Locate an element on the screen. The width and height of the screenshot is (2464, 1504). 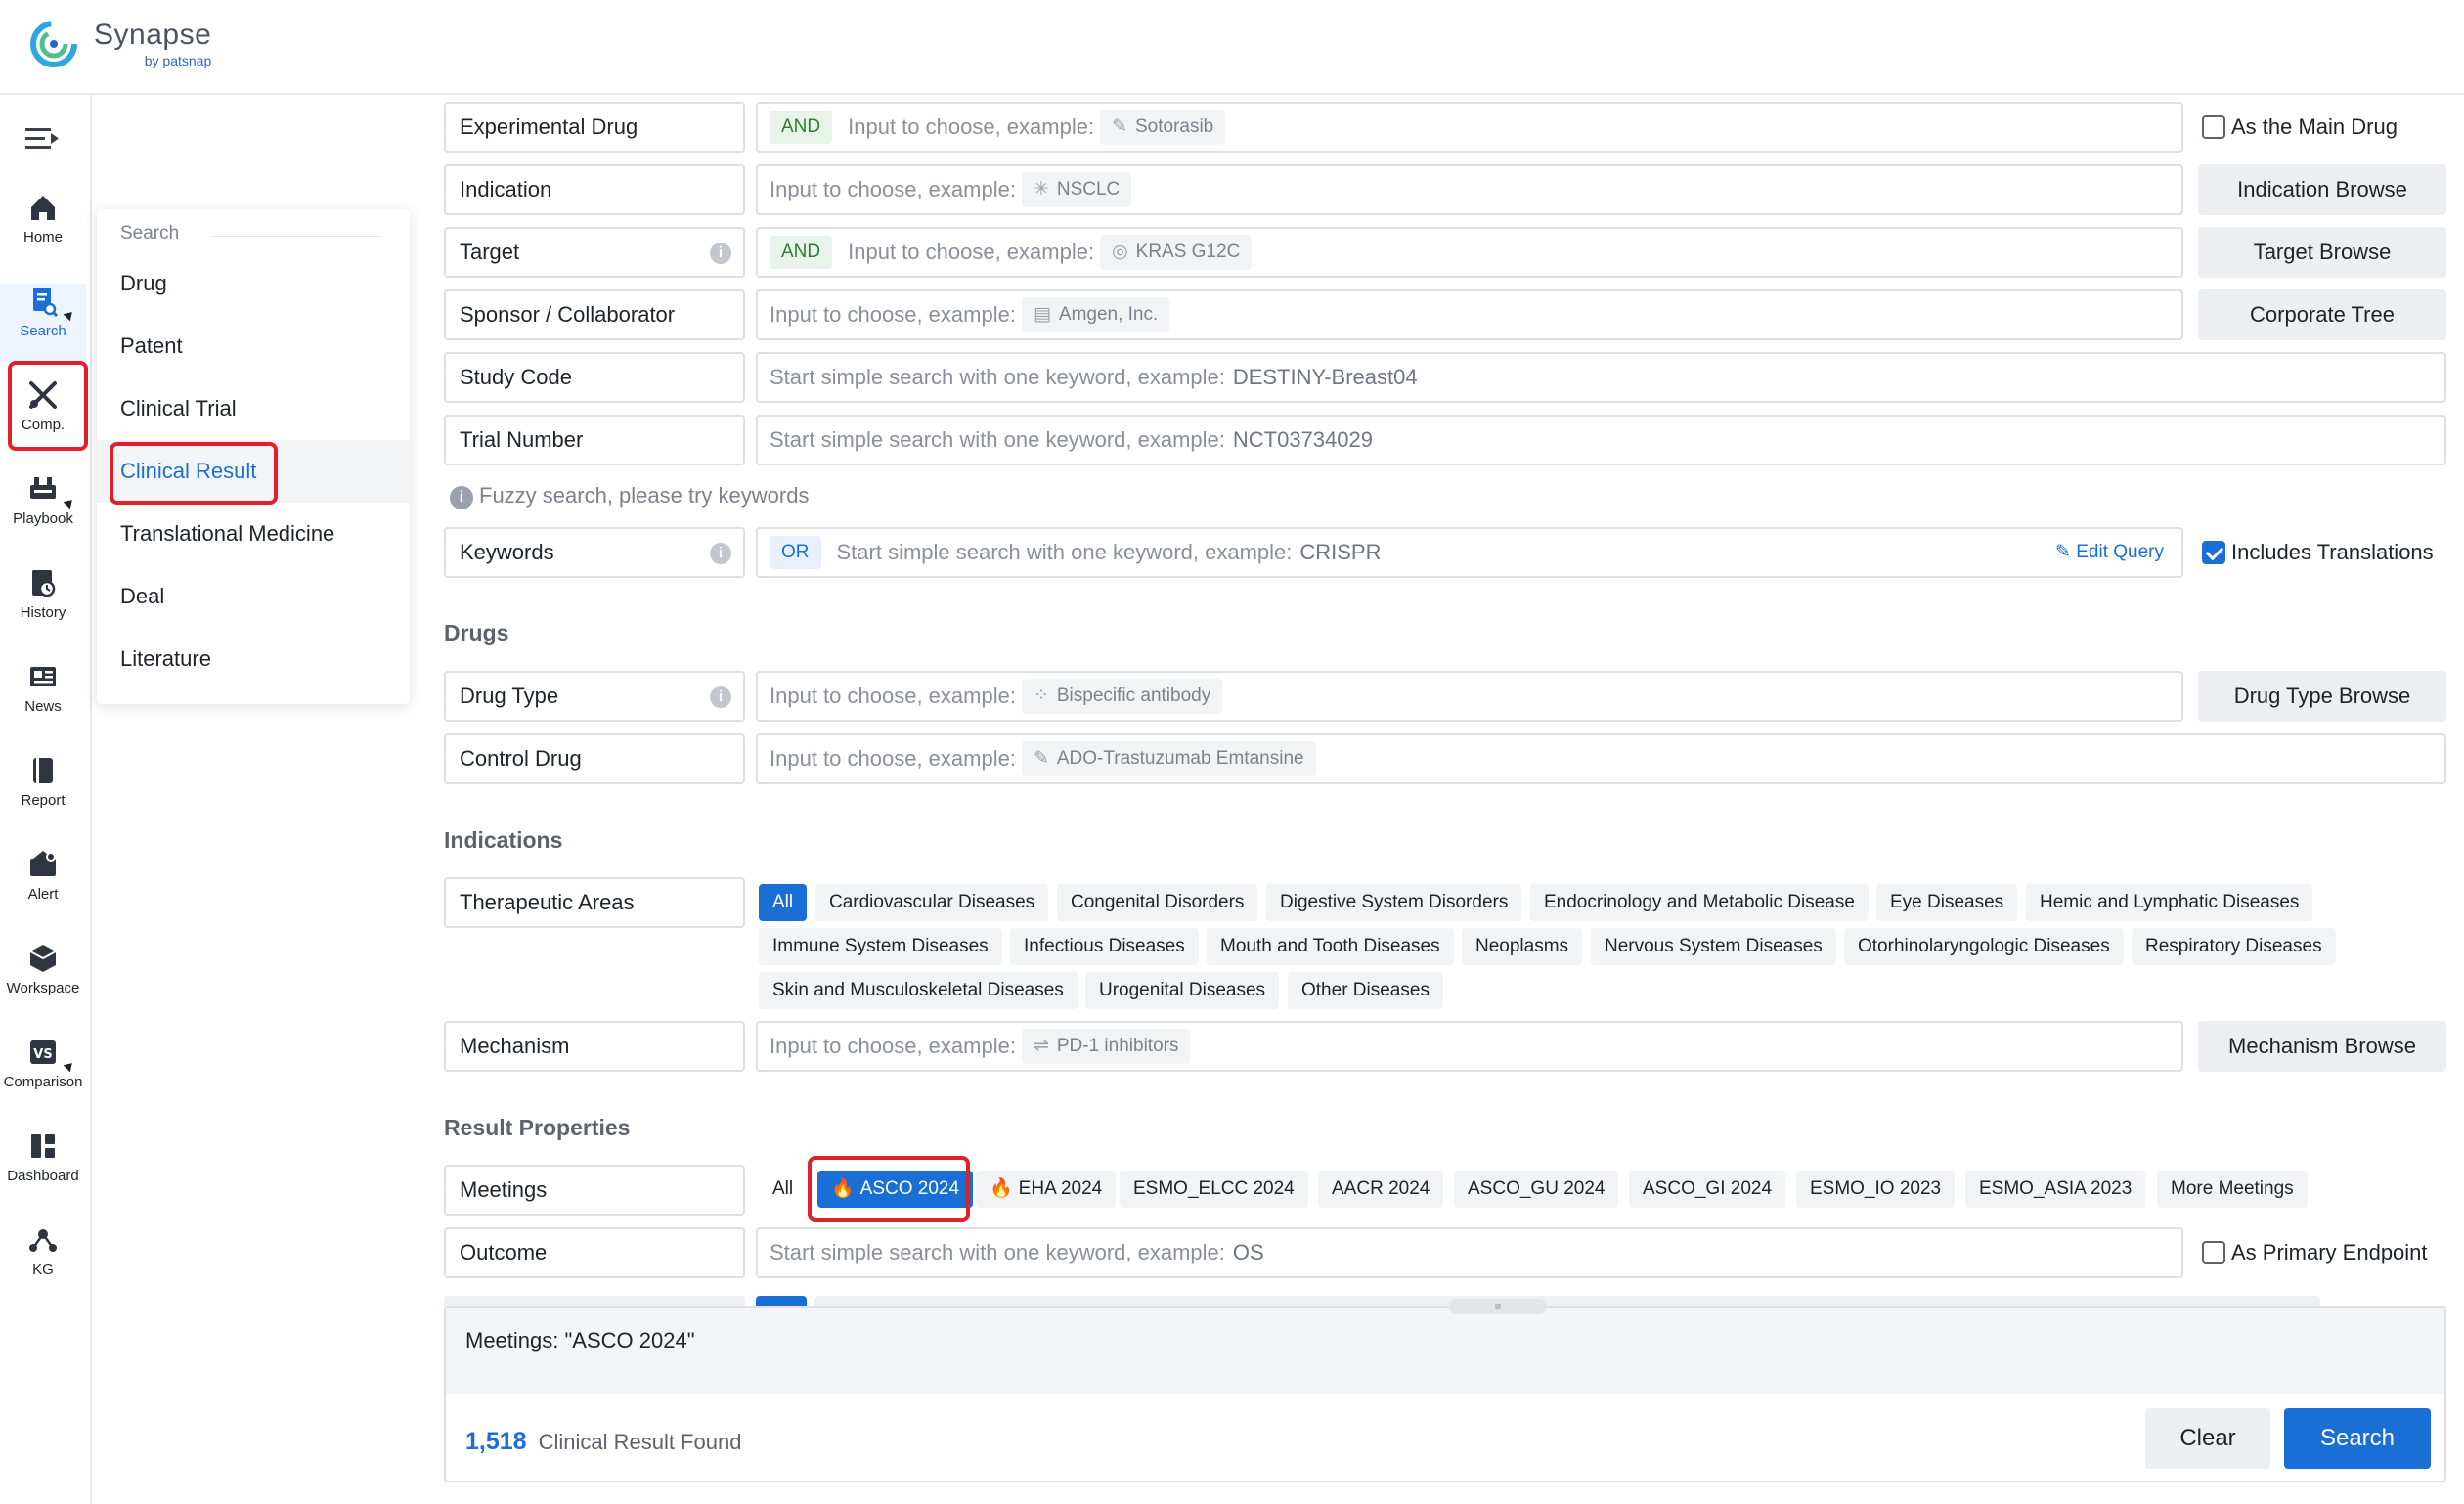
or-operator: OR is located at coordinates (795, 552).